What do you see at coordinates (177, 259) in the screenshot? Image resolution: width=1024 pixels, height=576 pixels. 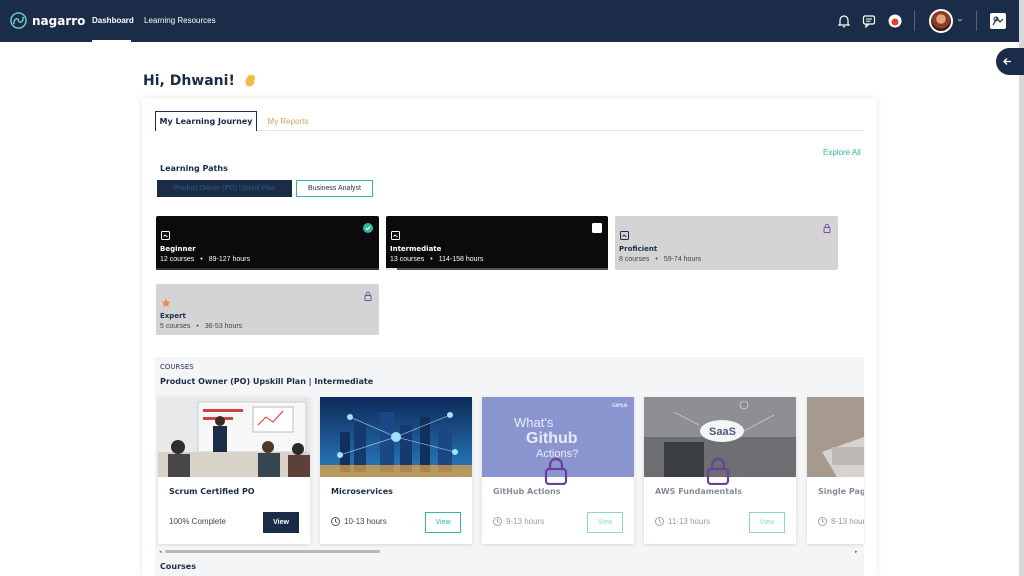 I see `level-course-count: 12 courses` at bounding box center [177, 259].